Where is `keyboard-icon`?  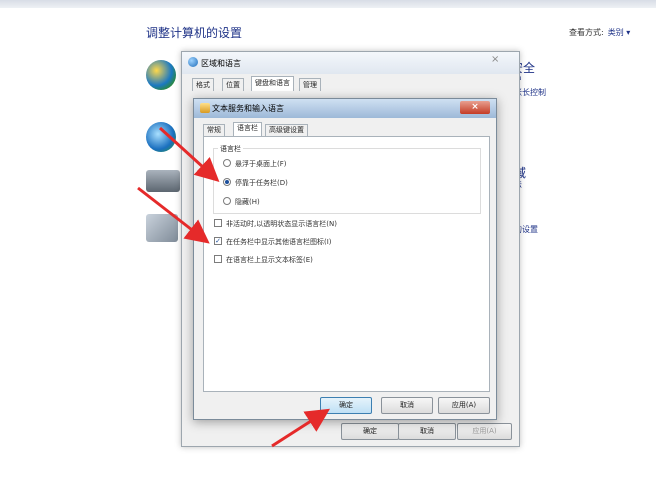
keyboard-icon is located at coordinates (205, 108).